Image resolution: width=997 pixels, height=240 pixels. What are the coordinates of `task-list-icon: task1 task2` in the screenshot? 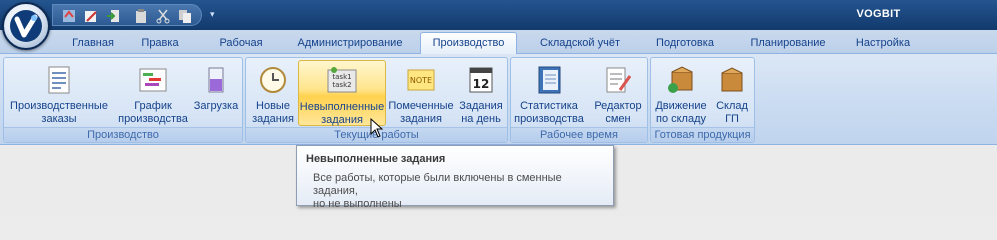 It's located at (342, 80).